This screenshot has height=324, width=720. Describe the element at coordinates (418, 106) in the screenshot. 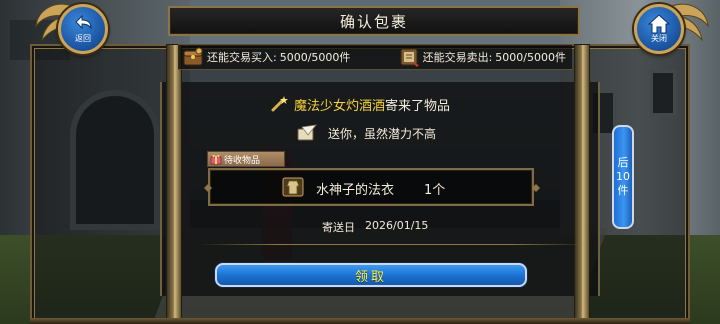

I see `sender-suffix: 寄来了物品` at that location.